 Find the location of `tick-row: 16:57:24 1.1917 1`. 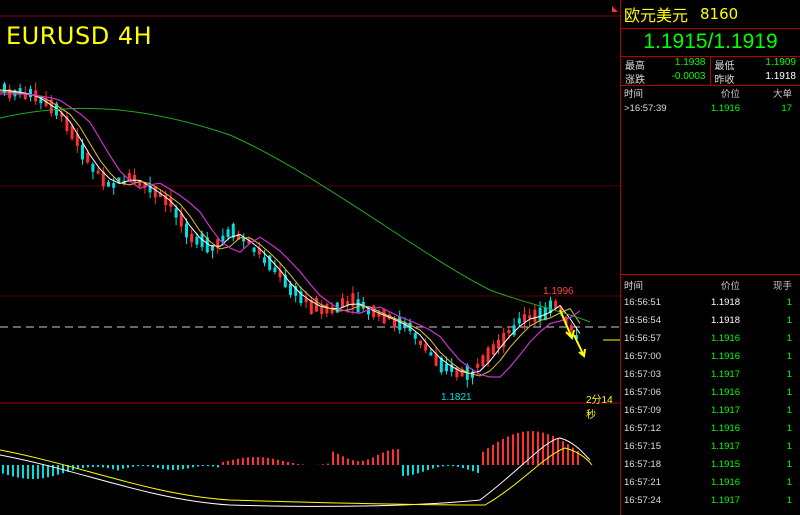

tick-row: 16:57:24 1.1917 1 is located at coordinates (708, 500).